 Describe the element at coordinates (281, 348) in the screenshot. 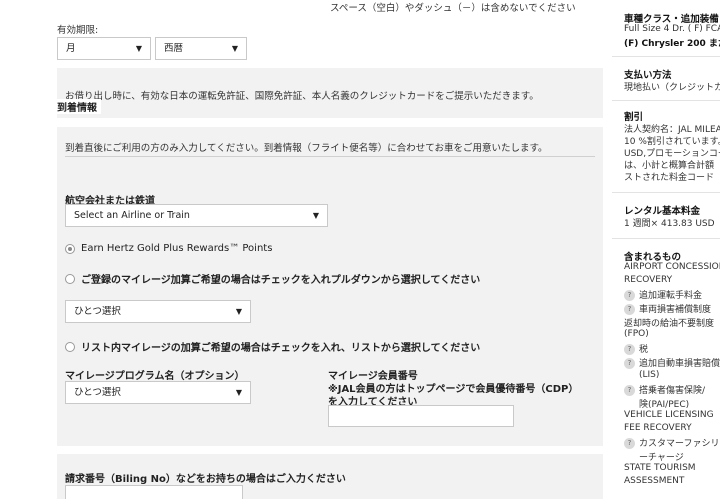

I see `radio-list-label: リスト内マイレージの加算ご希望の場合はチェックを入れ、リストから選択してください` at that location.